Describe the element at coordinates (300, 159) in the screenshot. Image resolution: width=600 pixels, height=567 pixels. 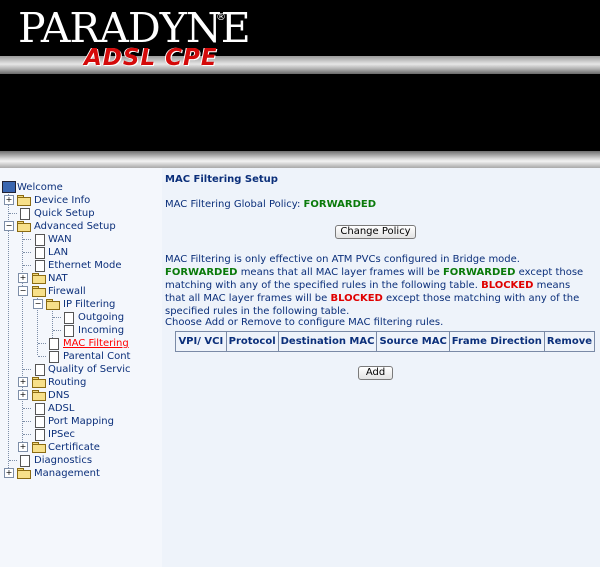
I see `banner-chrome-band` at that location.